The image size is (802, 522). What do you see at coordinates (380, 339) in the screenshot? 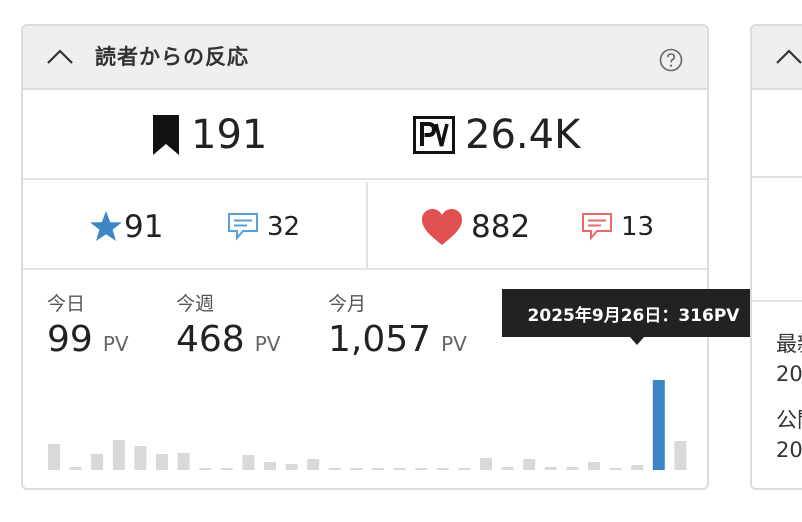
I see `month-value: 1,057` at bounding box center [380, 339].